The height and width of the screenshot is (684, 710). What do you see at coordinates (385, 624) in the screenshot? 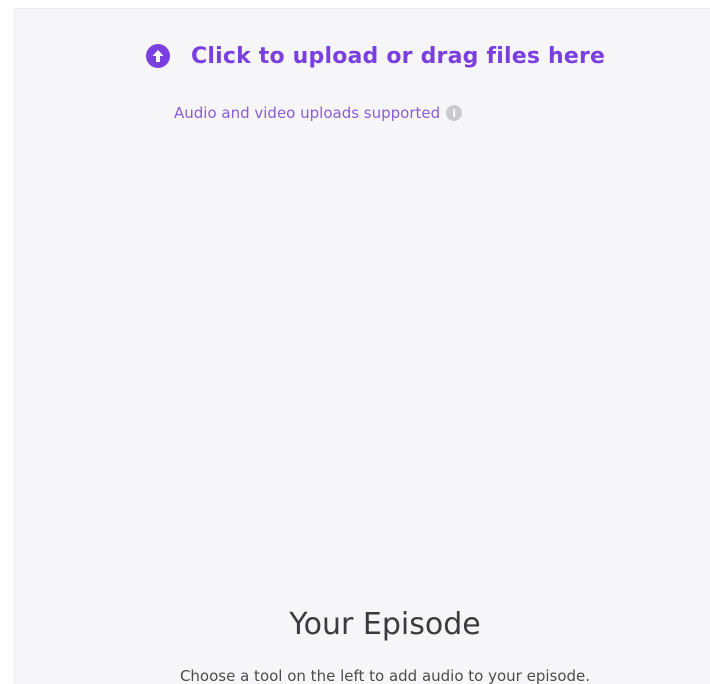
I see `episode-title: Your Episode` at bounding box center [385, 624].